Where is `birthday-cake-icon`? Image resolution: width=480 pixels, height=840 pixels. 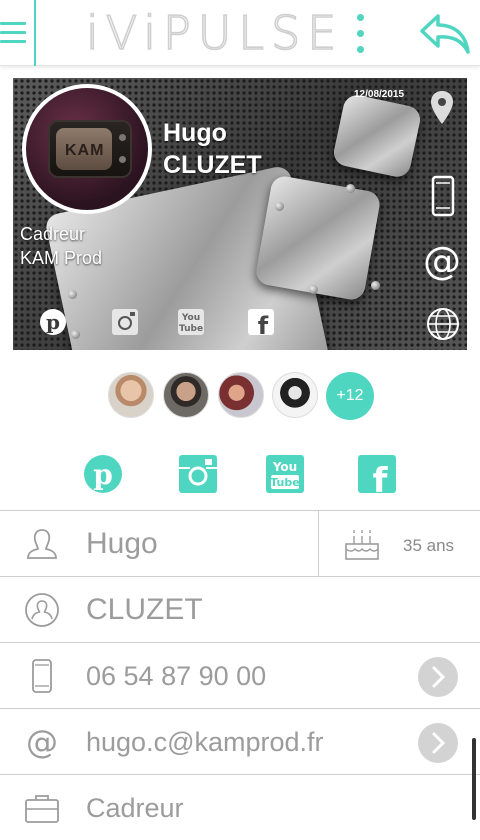
birthday-cake-icon is located at coordinates (362, 545).